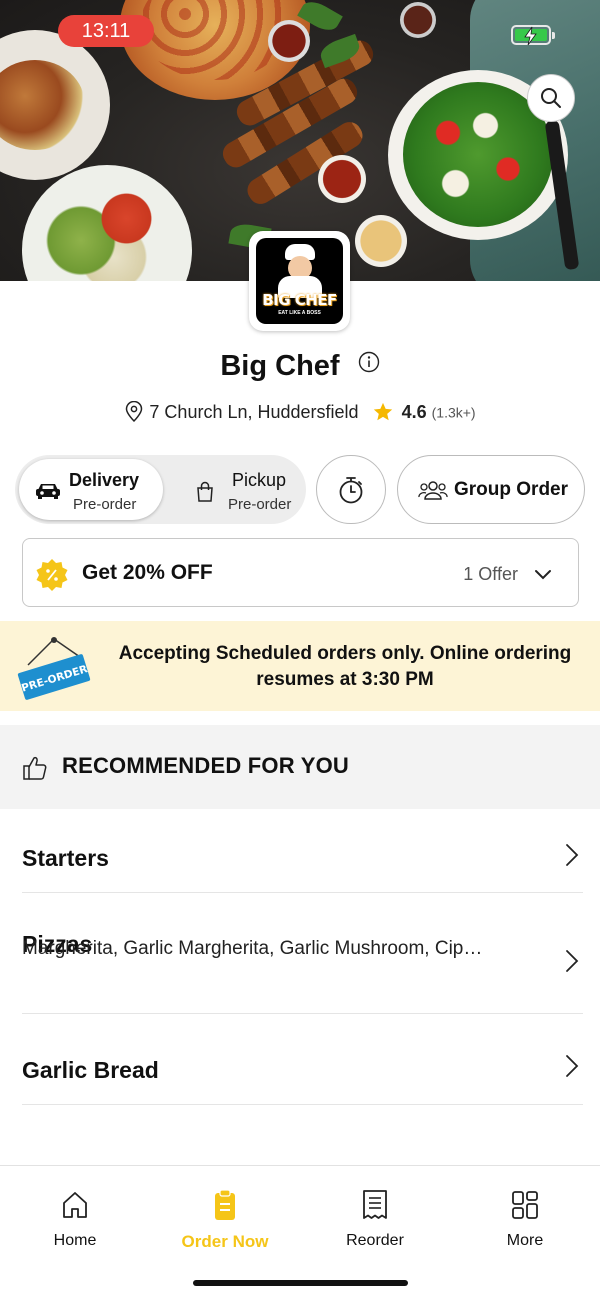  What do you see at coordinates (300, 1283) in the screenshot?
I see `home-indicator` at bounding box center [300, 1283].